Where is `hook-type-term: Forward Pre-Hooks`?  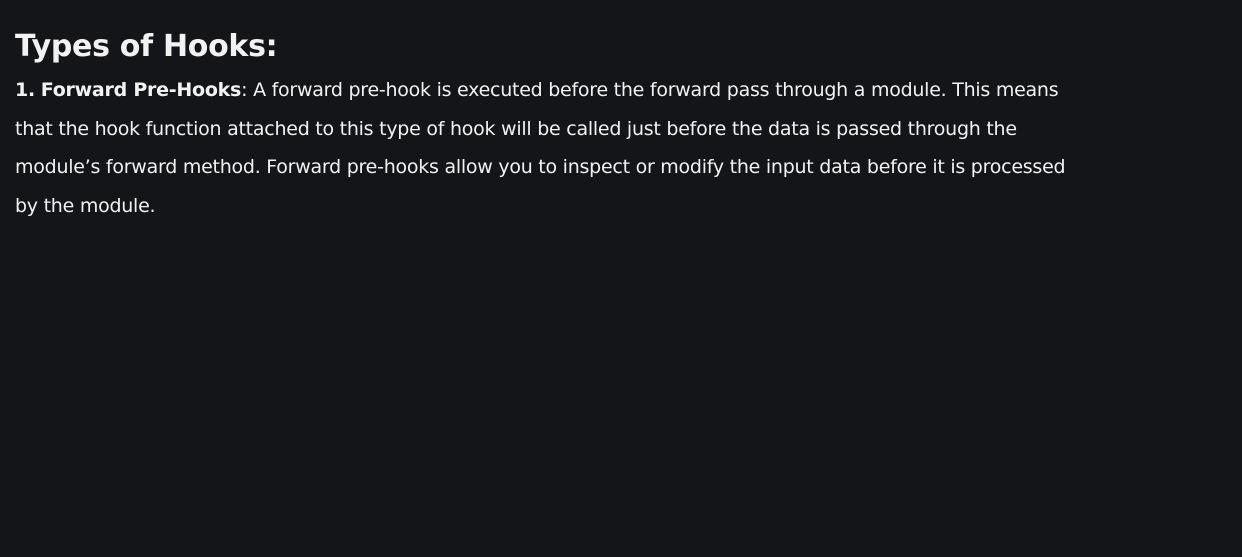
hook-type-term: Forward Pre-Hooks is located at coordinates (141, 90).